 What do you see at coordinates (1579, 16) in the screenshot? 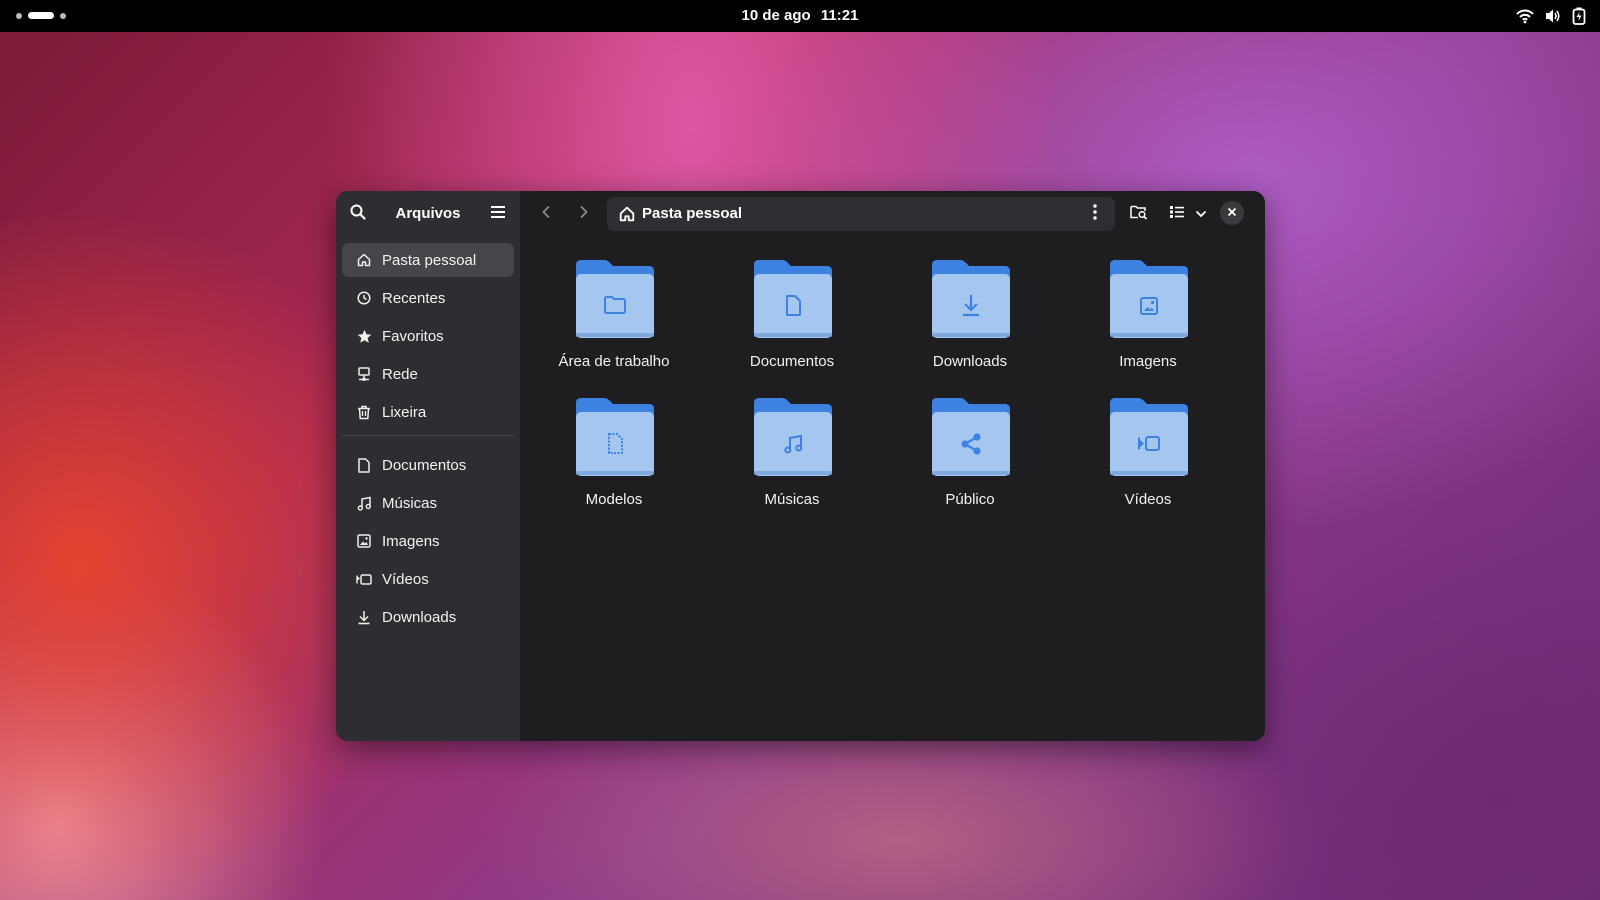
I see `battery-icon` at bounding box center [1579, 16].